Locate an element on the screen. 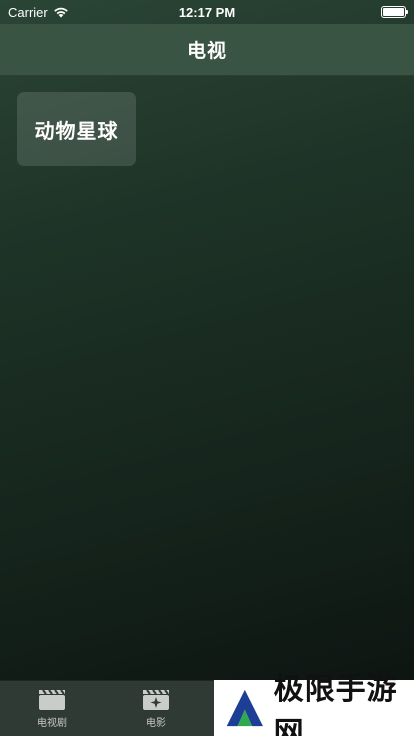  tab-label: 电视剧 is located at coordinates (52, 723).